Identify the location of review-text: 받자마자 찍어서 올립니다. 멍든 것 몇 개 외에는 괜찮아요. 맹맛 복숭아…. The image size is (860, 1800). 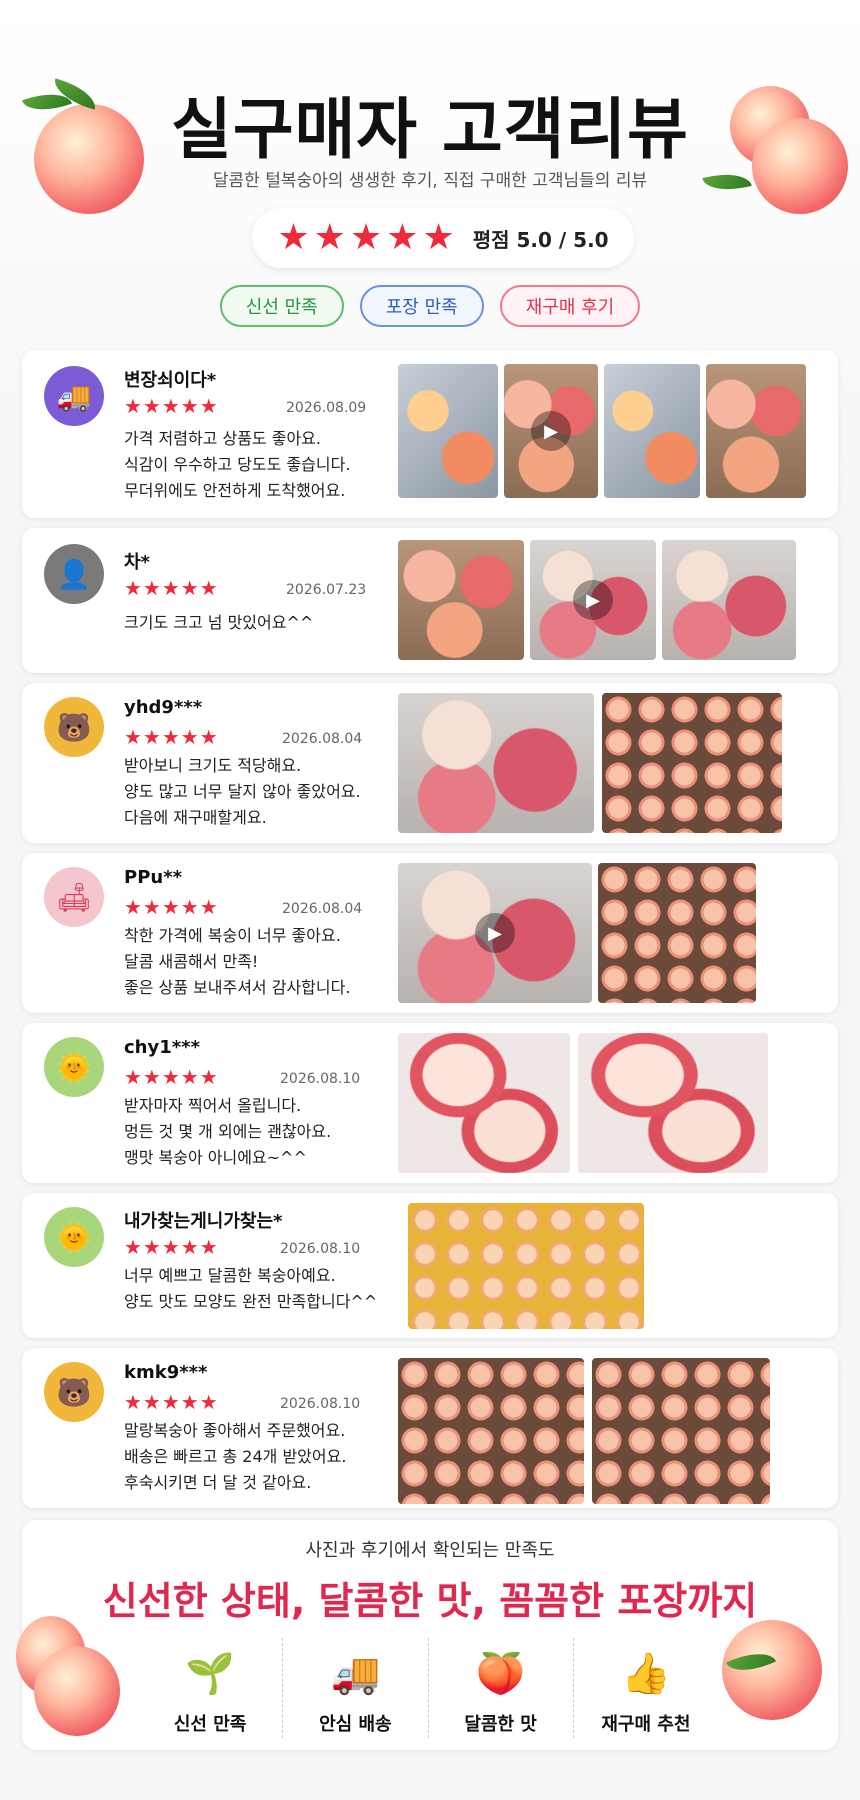
(228, 1131).